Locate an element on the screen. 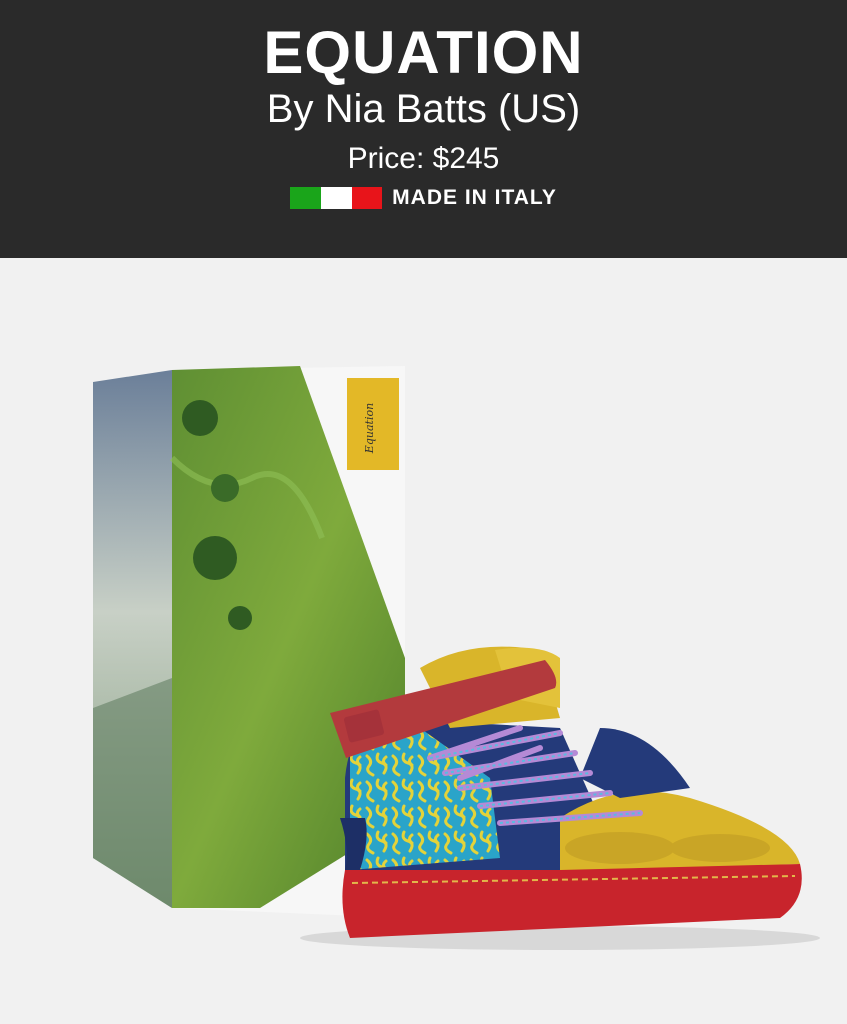 This screenshot has height=1024, width=847. made-in-label: MADE IN ITALY is located at coordinates (474, 197).